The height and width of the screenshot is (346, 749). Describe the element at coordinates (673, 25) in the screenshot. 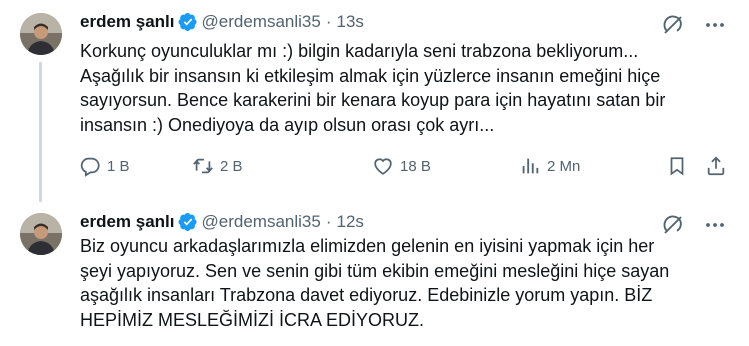

I see `grok-icon` at that location.